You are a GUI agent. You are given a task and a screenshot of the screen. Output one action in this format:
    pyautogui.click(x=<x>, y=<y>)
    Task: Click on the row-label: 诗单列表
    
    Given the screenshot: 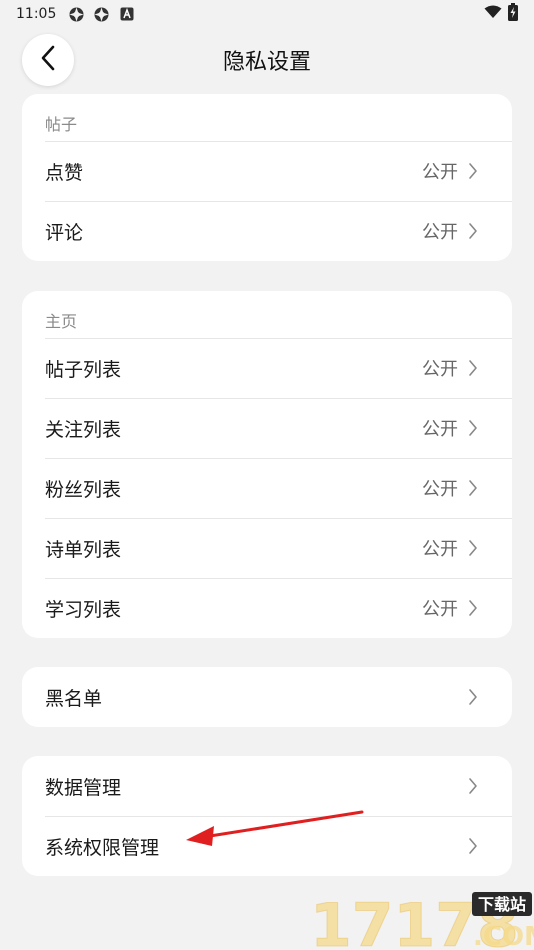 What is the action you would take?
    pyautogui.click(x=83, y=549)
    